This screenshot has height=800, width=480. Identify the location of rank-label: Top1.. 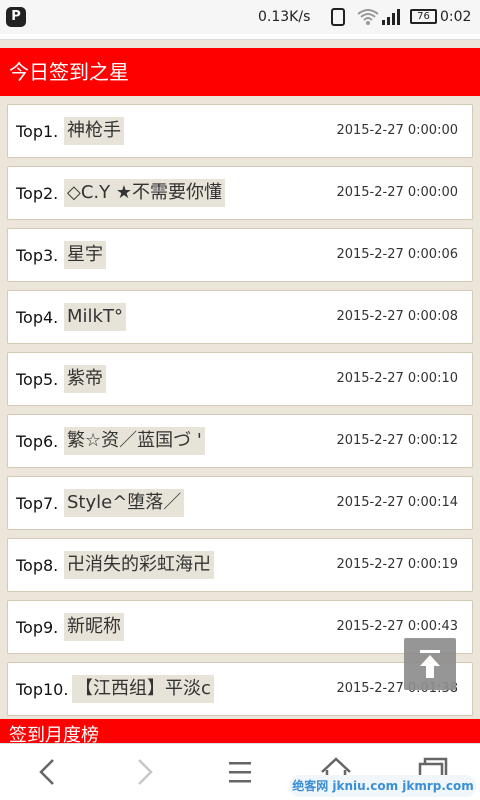
(37, 131).